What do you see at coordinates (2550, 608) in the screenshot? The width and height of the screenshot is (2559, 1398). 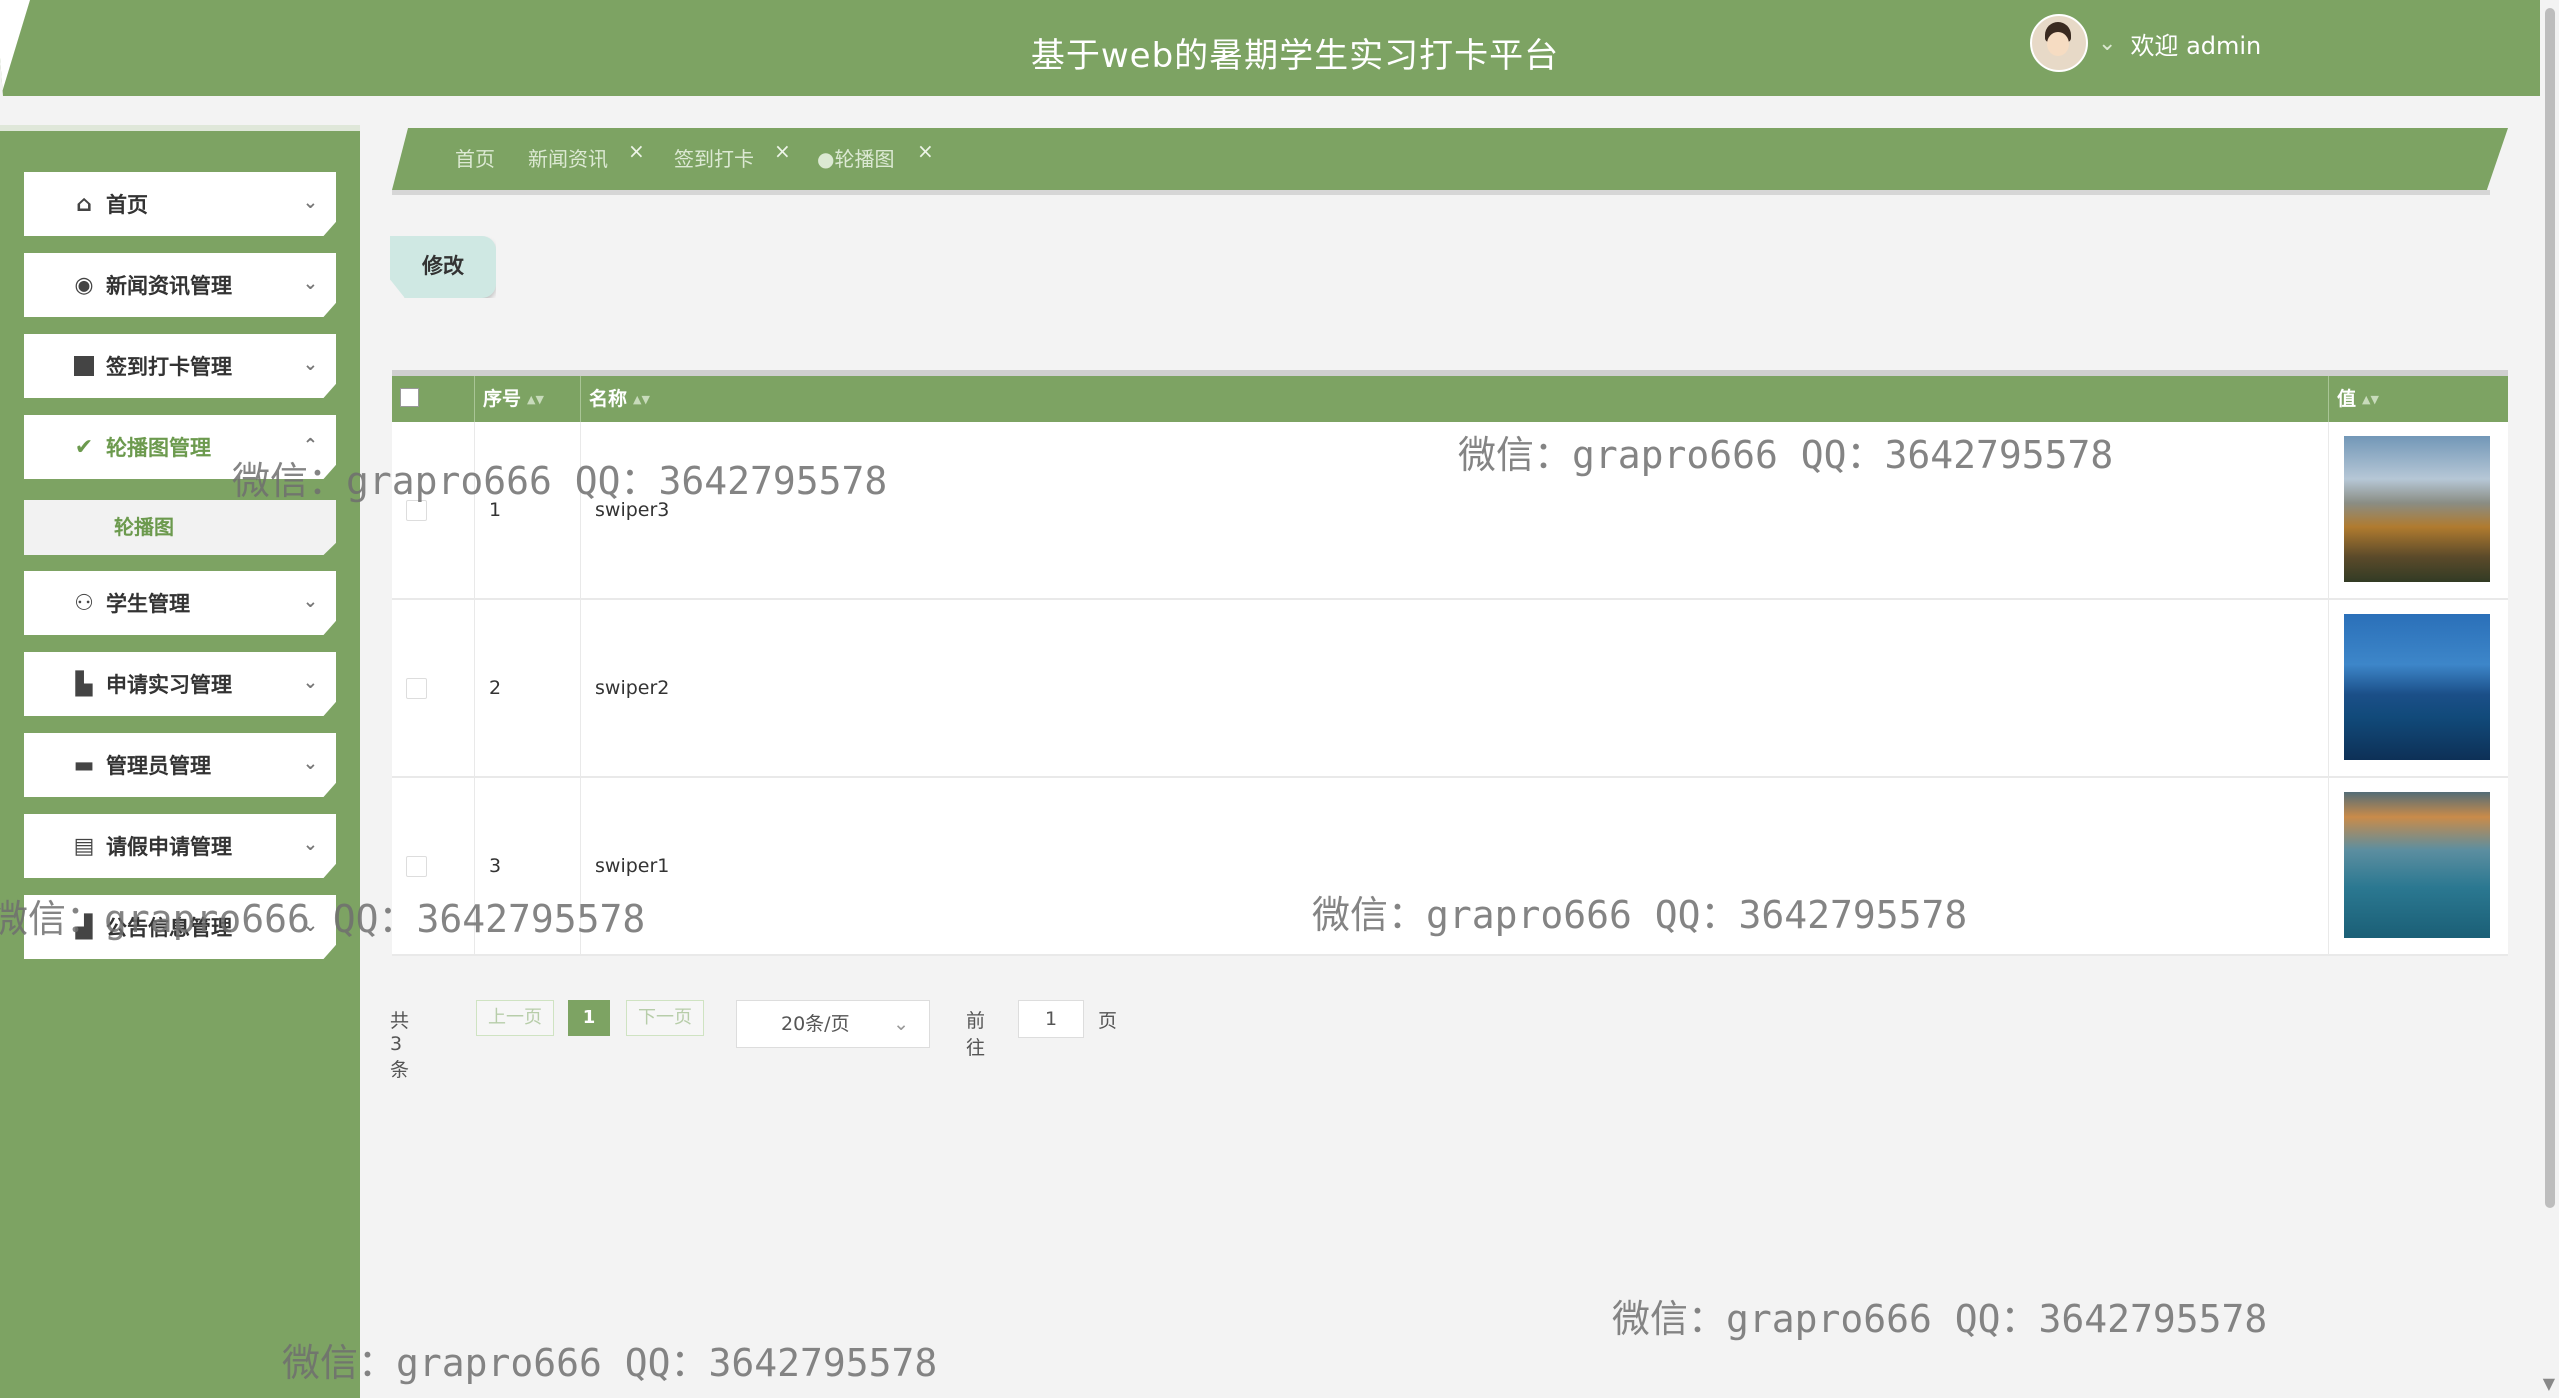 I see `page-scrollbar` at bounding box center [2550, 608].